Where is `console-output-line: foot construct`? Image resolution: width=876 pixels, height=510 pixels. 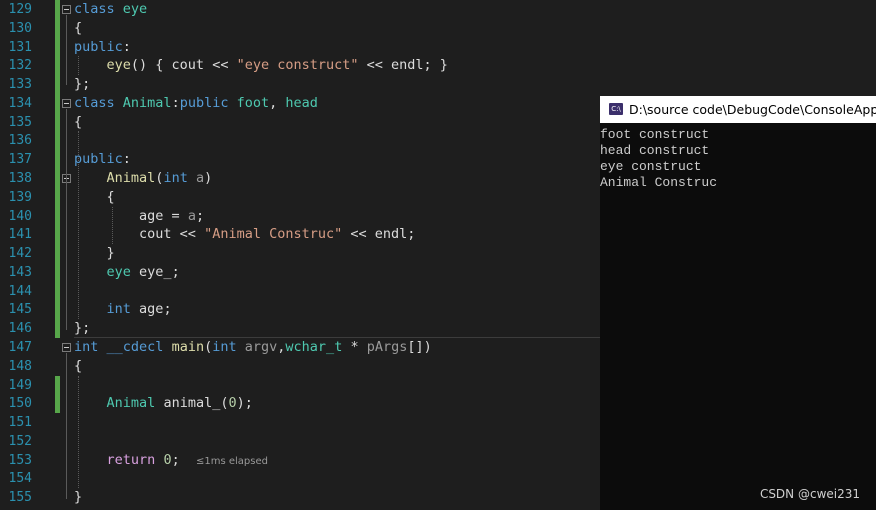
console-output-line: foot construct is located at coordinates (655, 134).